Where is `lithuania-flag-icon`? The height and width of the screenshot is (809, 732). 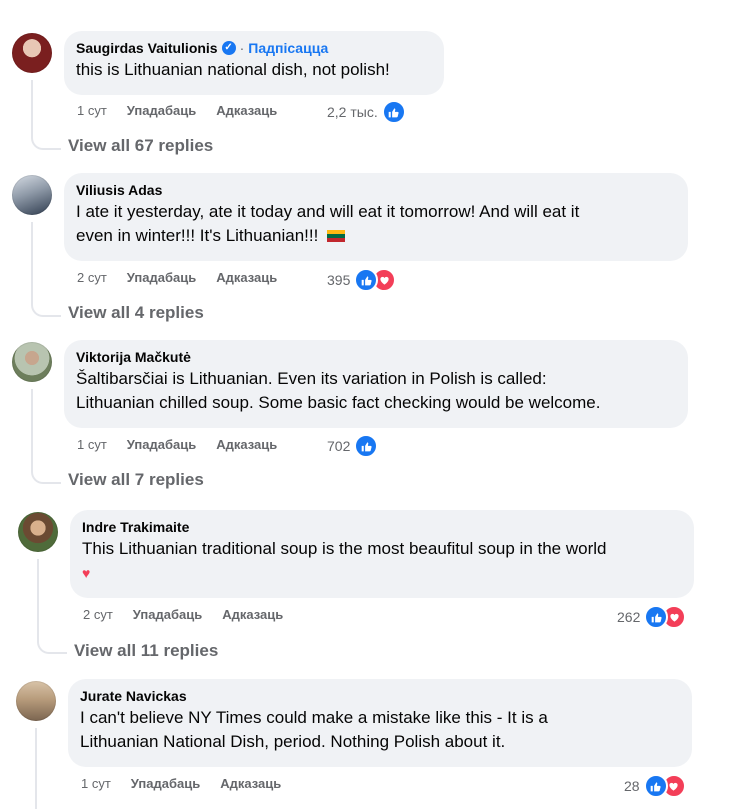
lithuania-flag-icon is located at coordinates (336, 236).